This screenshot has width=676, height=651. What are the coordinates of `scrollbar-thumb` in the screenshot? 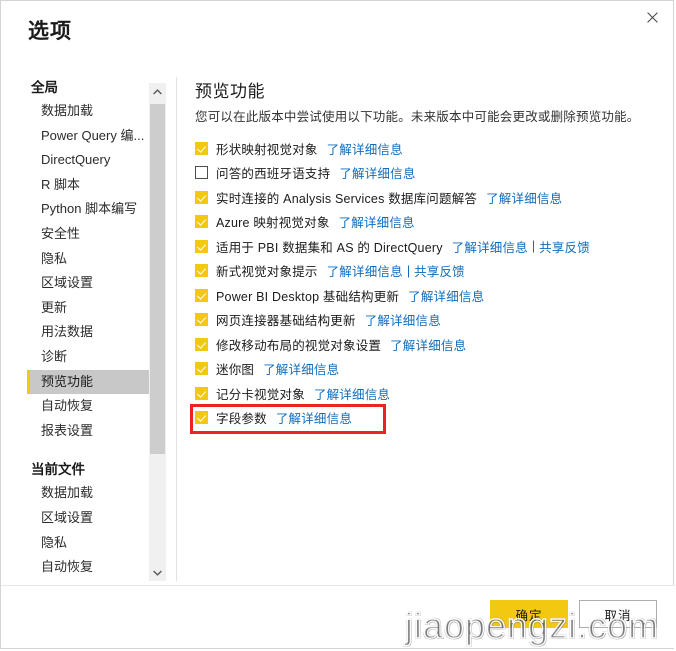 It's located at (157, 279).